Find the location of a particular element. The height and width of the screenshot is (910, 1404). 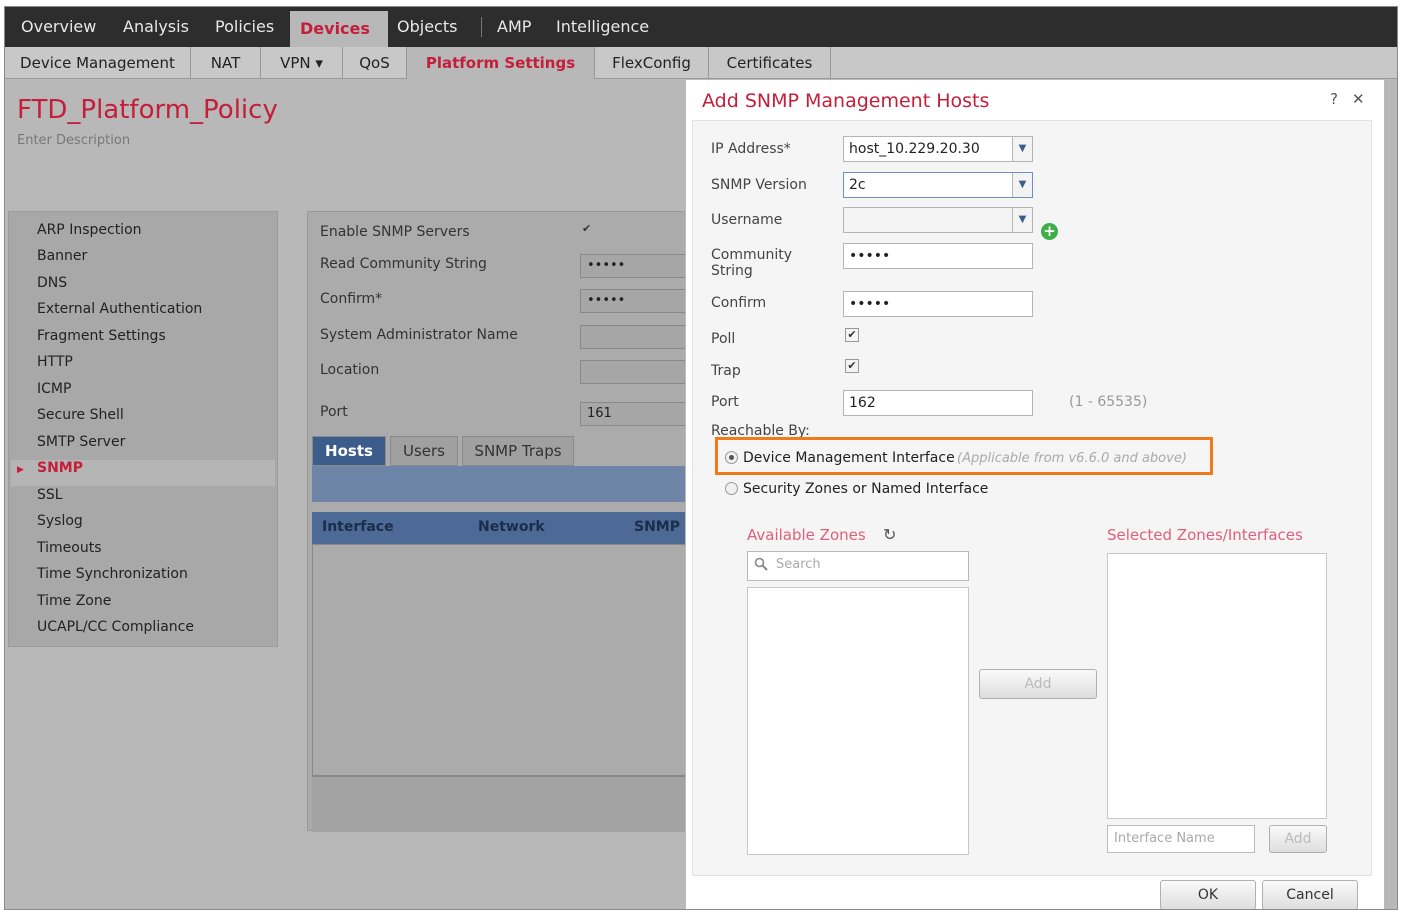

ip-address-value: host_10.229.20.30 is located at coordinates (914, 149).